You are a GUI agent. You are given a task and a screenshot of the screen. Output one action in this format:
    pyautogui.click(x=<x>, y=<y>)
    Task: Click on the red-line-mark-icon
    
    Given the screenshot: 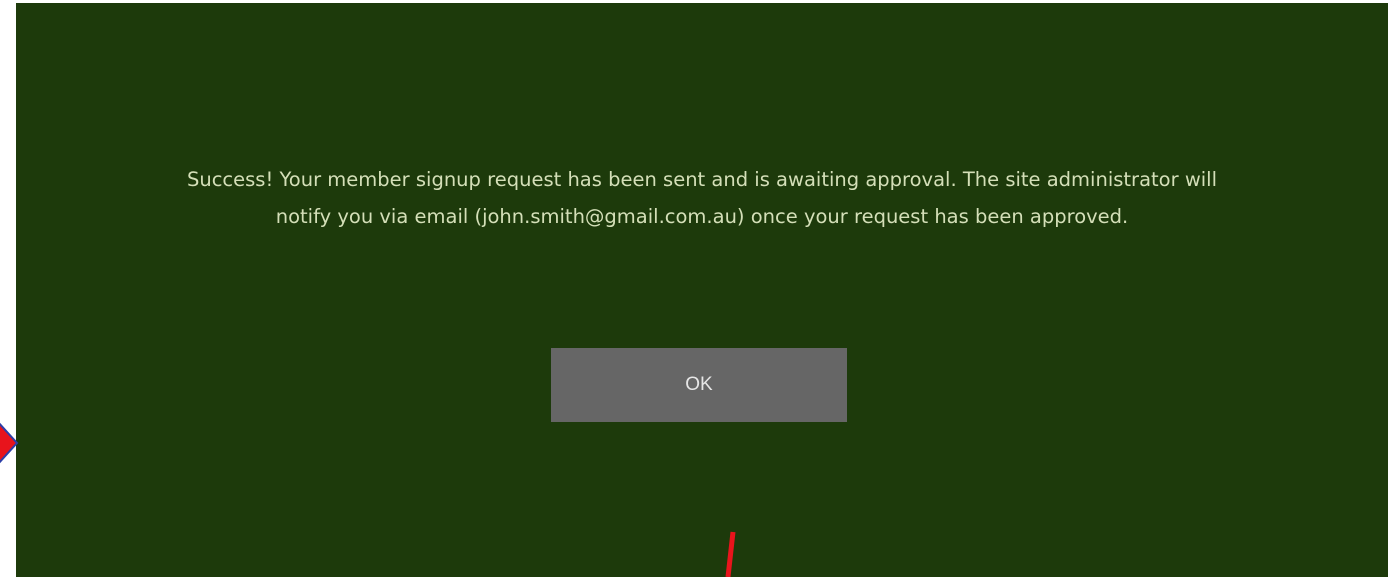 What is the action you would take?
    pyautogui.click(x=730, y=554)
    